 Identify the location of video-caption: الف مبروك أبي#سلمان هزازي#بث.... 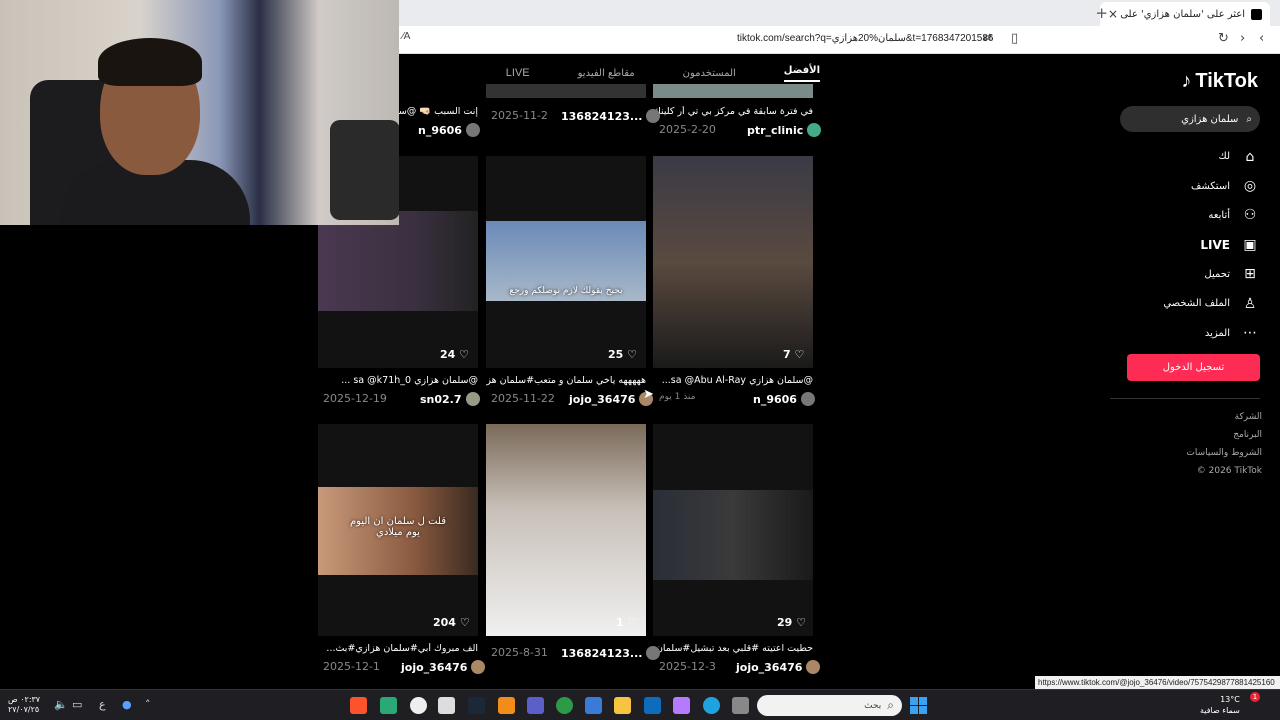
(398, 648).